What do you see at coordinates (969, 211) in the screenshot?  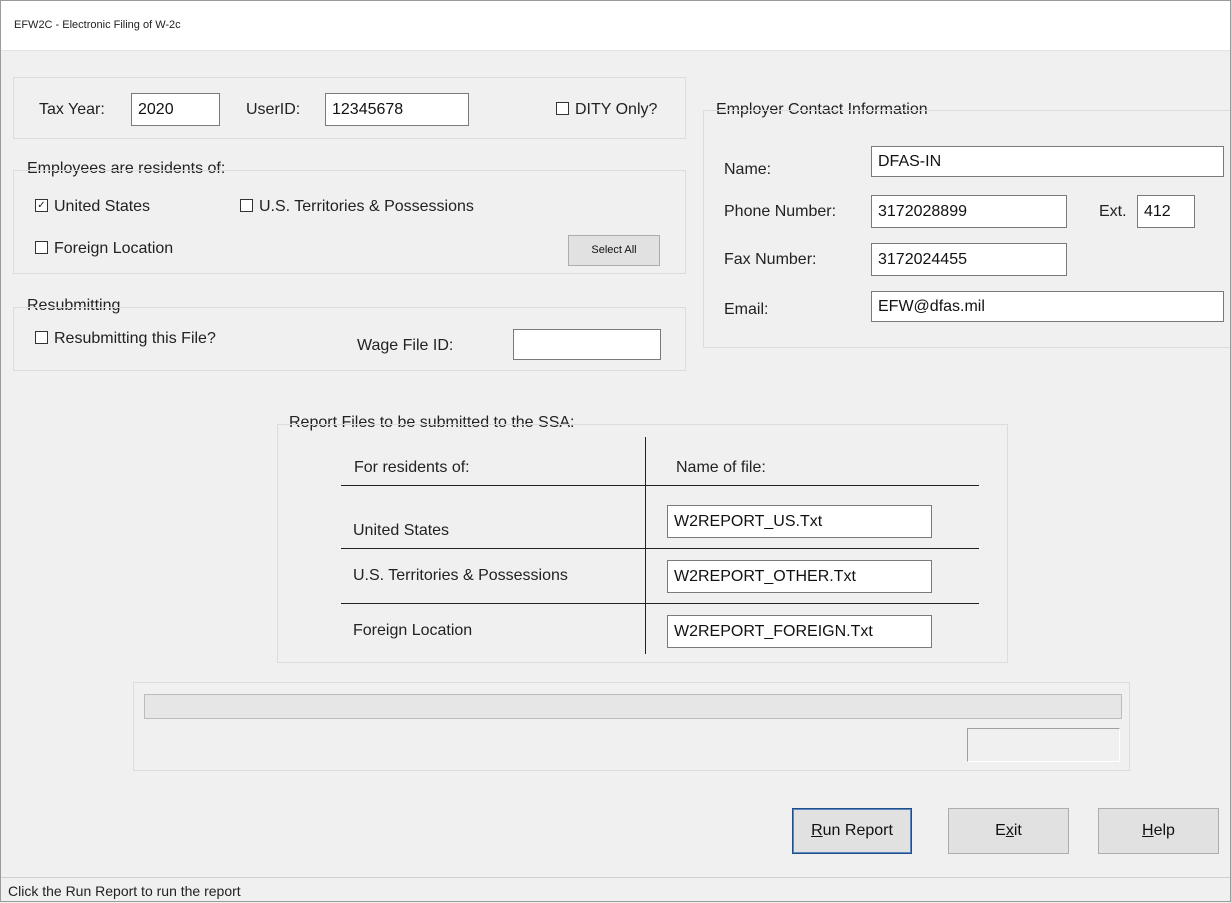 I see `phone-number-input` at bounding box center [969, 211].